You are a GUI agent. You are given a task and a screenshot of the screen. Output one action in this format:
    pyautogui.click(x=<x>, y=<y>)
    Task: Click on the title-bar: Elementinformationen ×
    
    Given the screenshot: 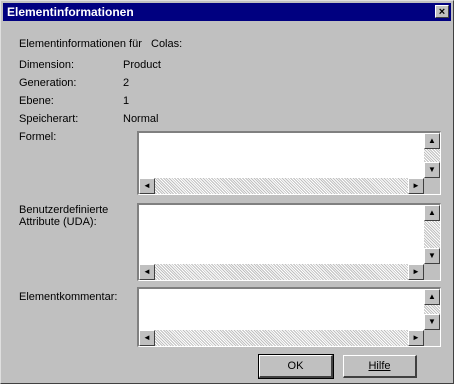 What is the action you would take?
    pyautogui.click(x=227, y=12)
    